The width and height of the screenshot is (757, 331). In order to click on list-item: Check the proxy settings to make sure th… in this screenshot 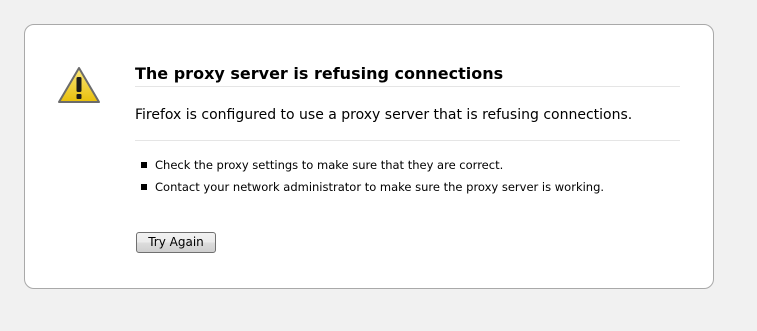, I will do `click(369, 165)`.